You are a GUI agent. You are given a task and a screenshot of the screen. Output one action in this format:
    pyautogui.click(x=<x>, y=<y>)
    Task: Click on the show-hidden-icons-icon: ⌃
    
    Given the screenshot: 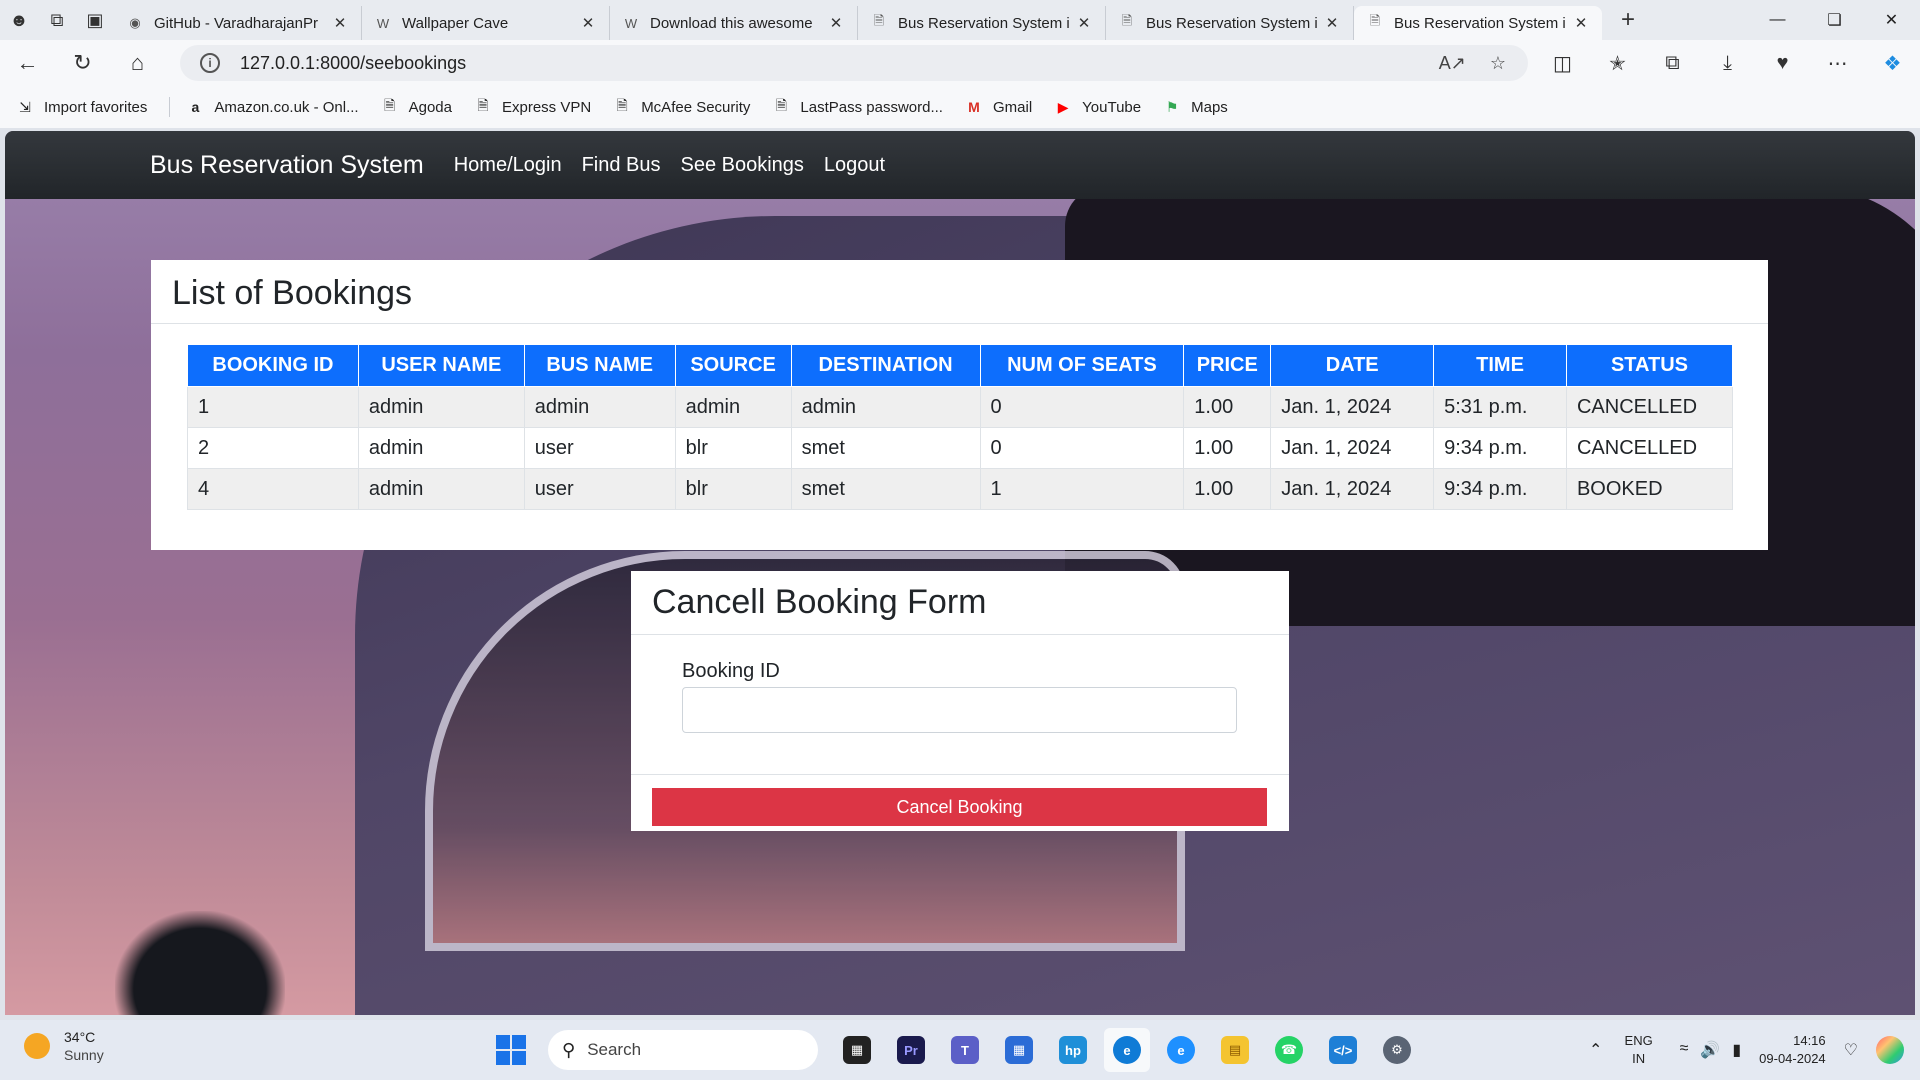 What is the action you would take?
    pyautogui.click(x=1596, y=1050)
    